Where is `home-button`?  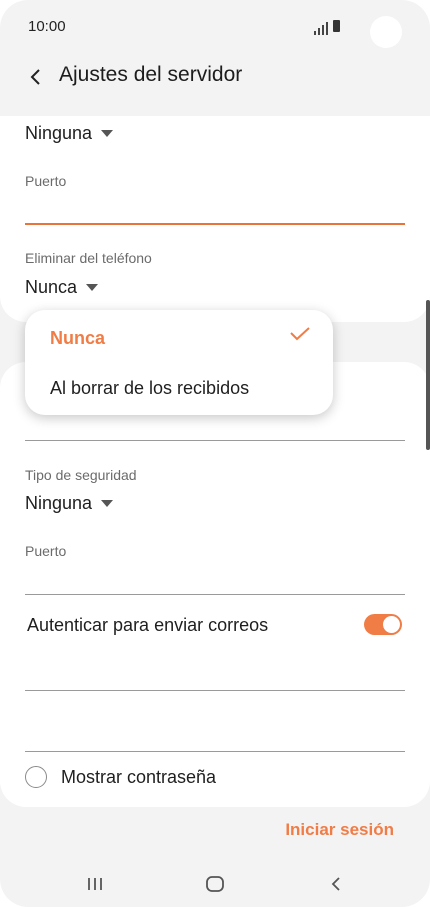
home-button is located at coordinates (215, 884).